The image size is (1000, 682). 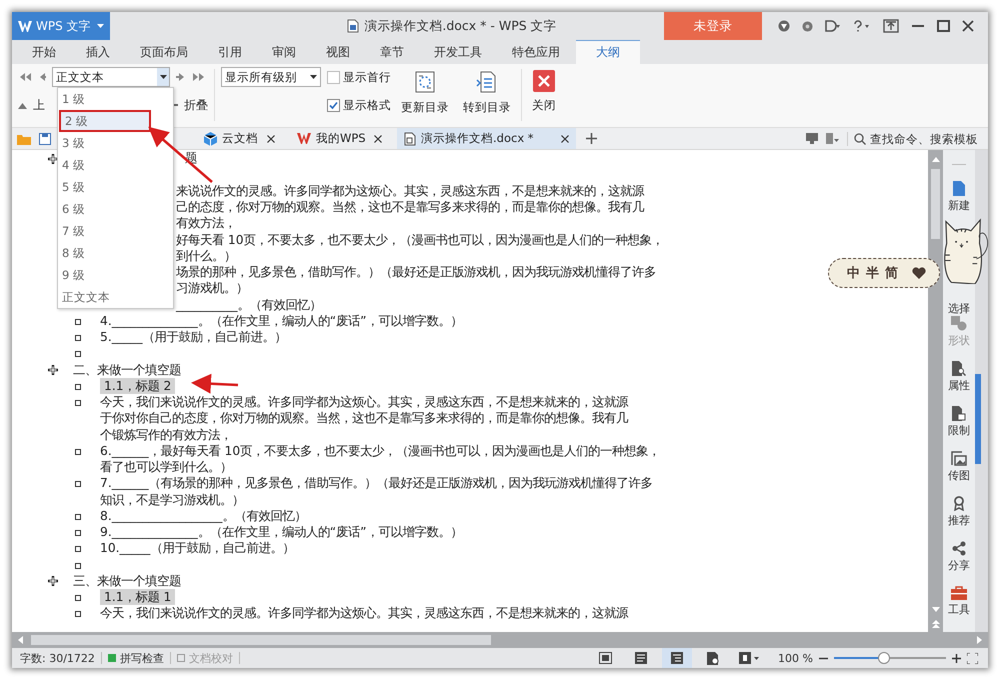 What do you see at coordinates (163, 77) in the screenshot?
I see `caret-icon` at bounding box center [163, 77].